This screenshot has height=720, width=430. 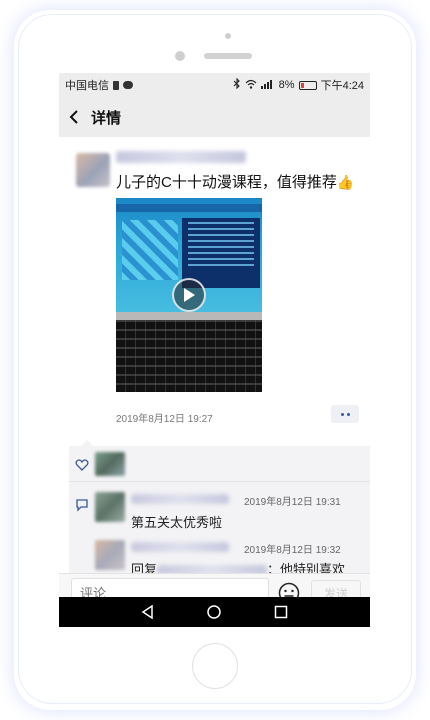 I want to click on video-thumbnail, so click(x=189, y=295).